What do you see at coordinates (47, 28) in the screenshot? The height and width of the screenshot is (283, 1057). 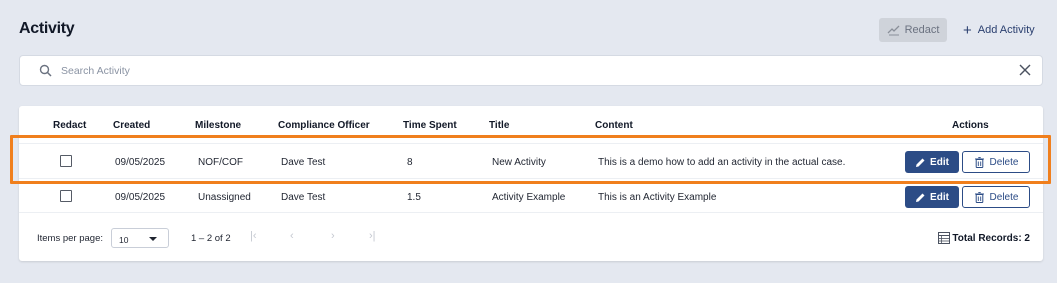 I see `page-title: Activity` at bounding box center [47, 28].